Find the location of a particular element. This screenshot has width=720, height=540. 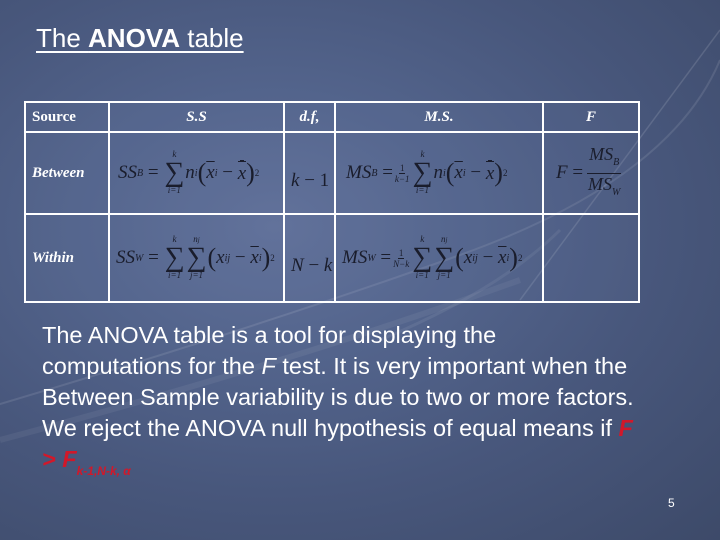

ms-within-formula: MS W = 1 N−k k ∑ i=1 nj ∑ j=1 (x ij − x i) 2 is located at coordinates (439, 258).